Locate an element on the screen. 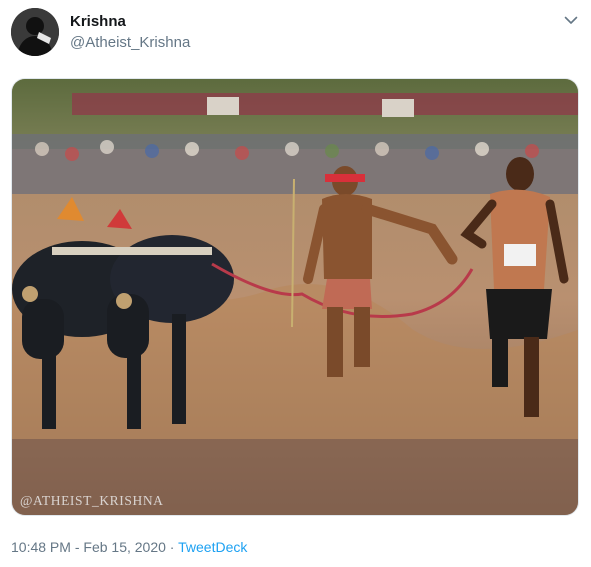 The width and height of the screenshot is (591, 567). chevron-down-icon is located at coordinates (571, 20).